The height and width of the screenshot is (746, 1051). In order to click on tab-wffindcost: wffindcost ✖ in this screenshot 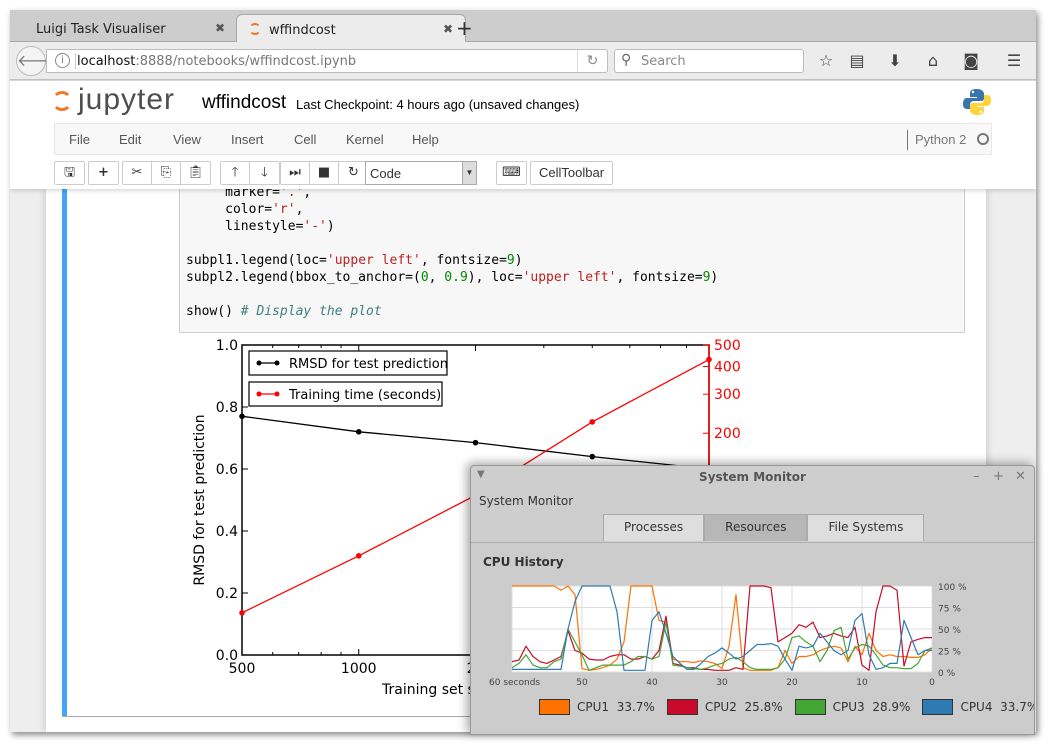, I will do `click(351, 28)`.